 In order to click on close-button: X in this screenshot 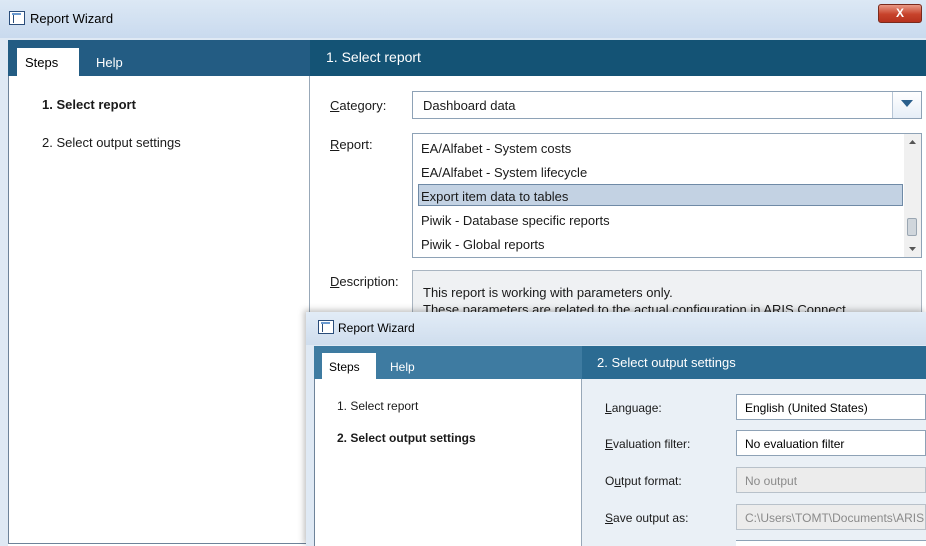, I will do `click(900, 13)`.